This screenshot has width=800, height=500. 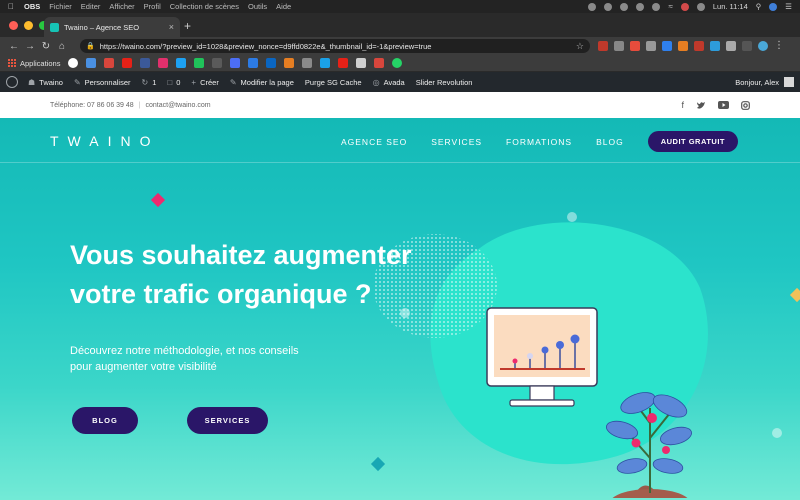 What do you see at coordinates (283, 6) in the screenshot?
I see `menu-aide: Aide` at bounding box center [283, 6].